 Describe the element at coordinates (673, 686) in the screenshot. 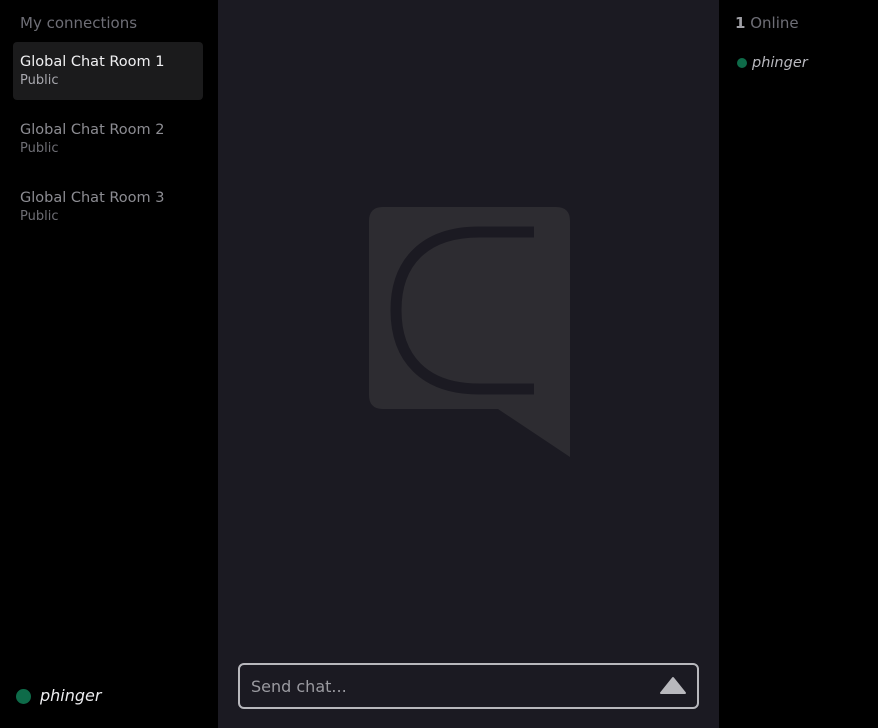

I see `triangle-up-send-icon` at that location.